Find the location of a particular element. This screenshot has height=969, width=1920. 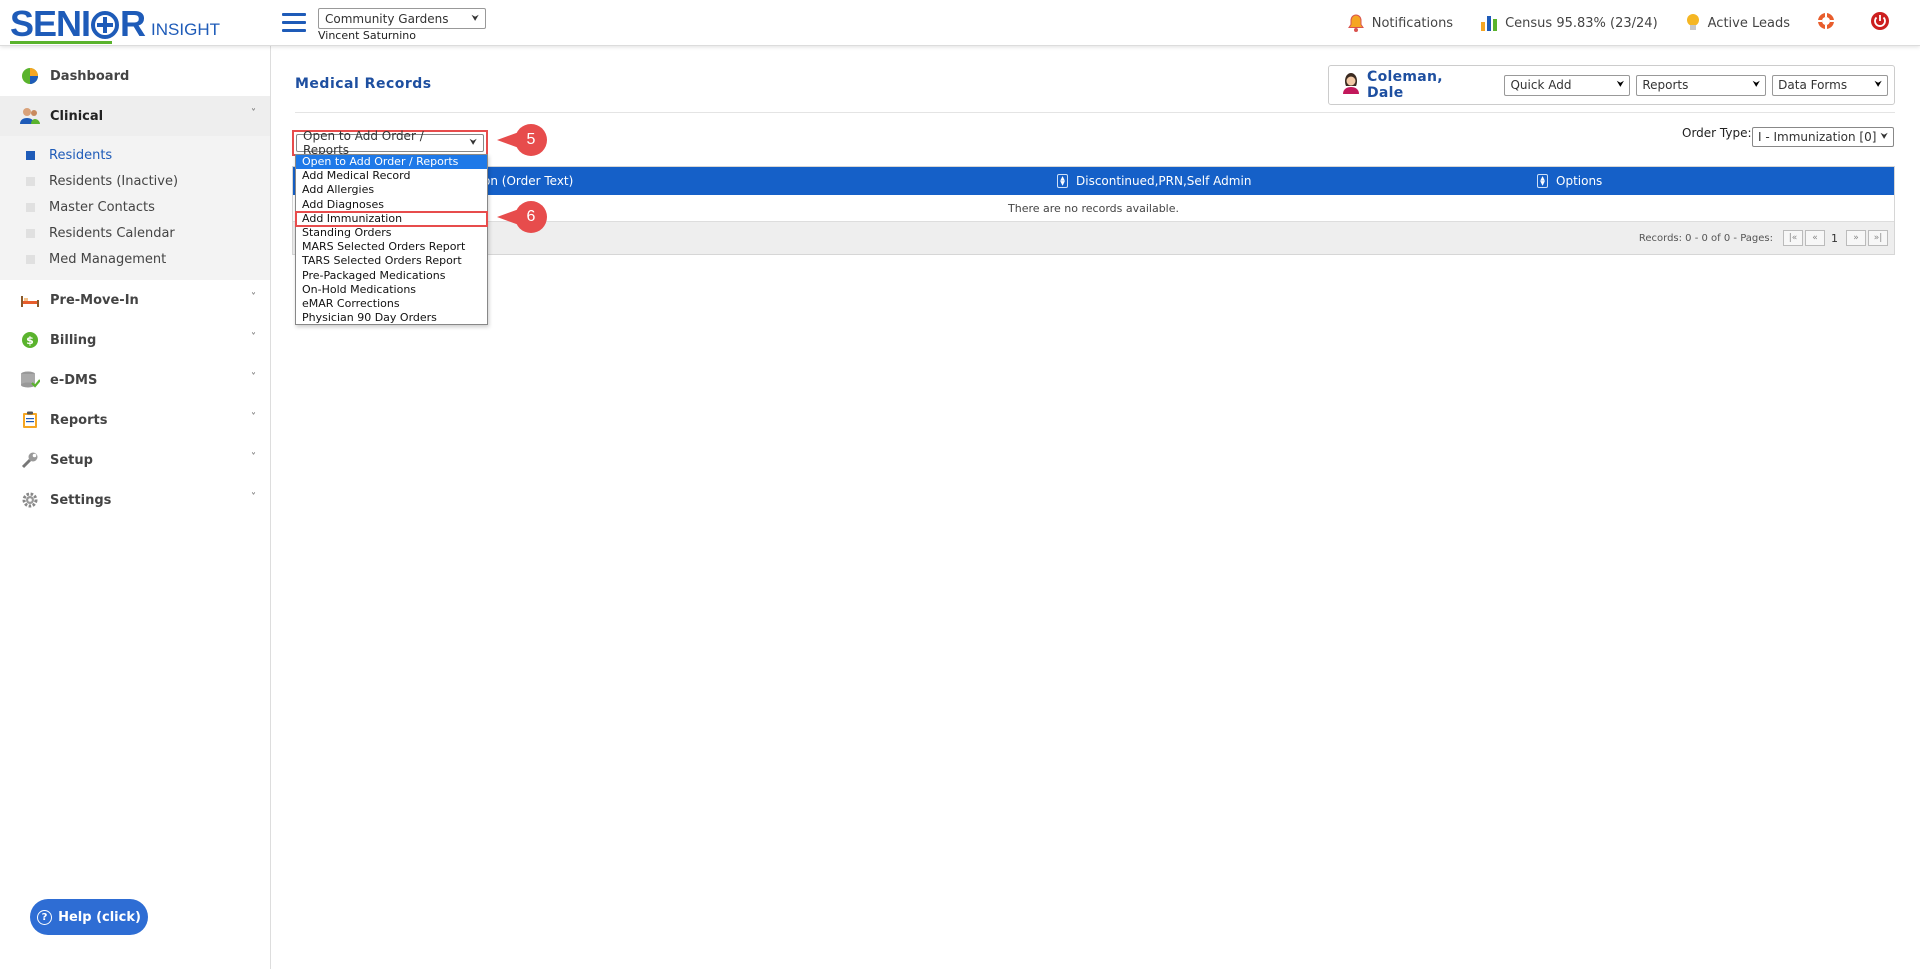

sidebar-item-e-dms: e-DMS ˅ is located at coordinates (135, 380).